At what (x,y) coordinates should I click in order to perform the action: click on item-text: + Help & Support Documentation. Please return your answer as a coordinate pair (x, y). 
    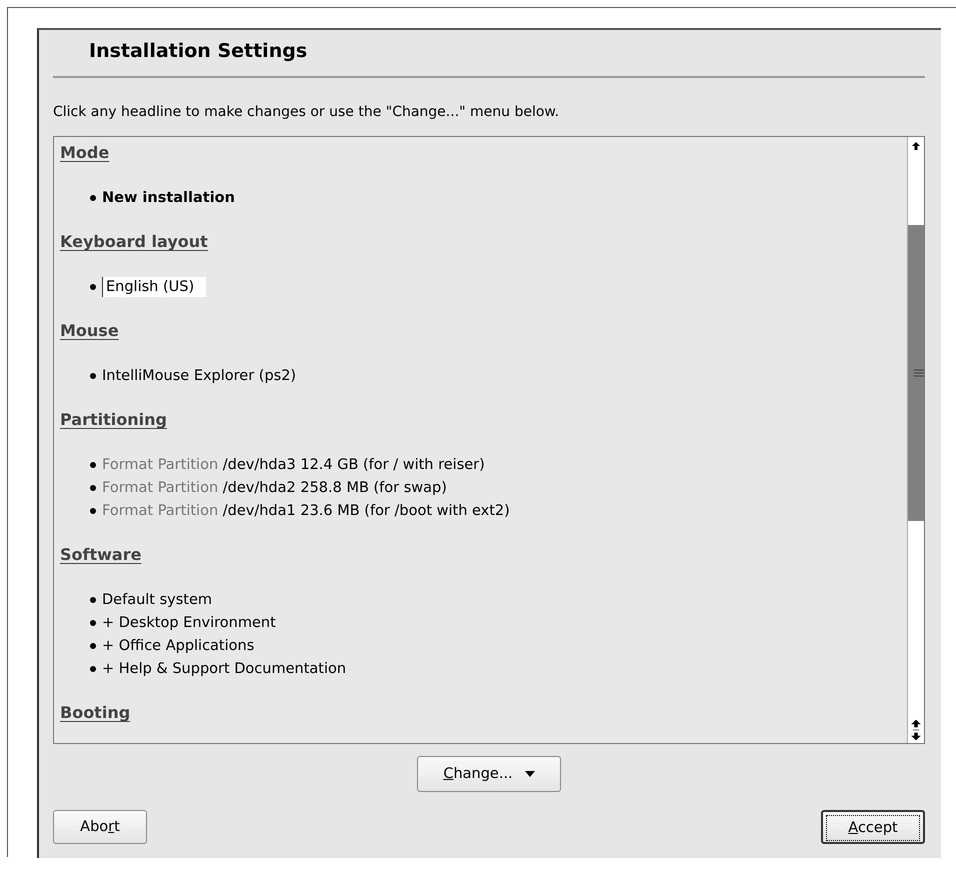
    Looking at the image, I should click on (224, 668).